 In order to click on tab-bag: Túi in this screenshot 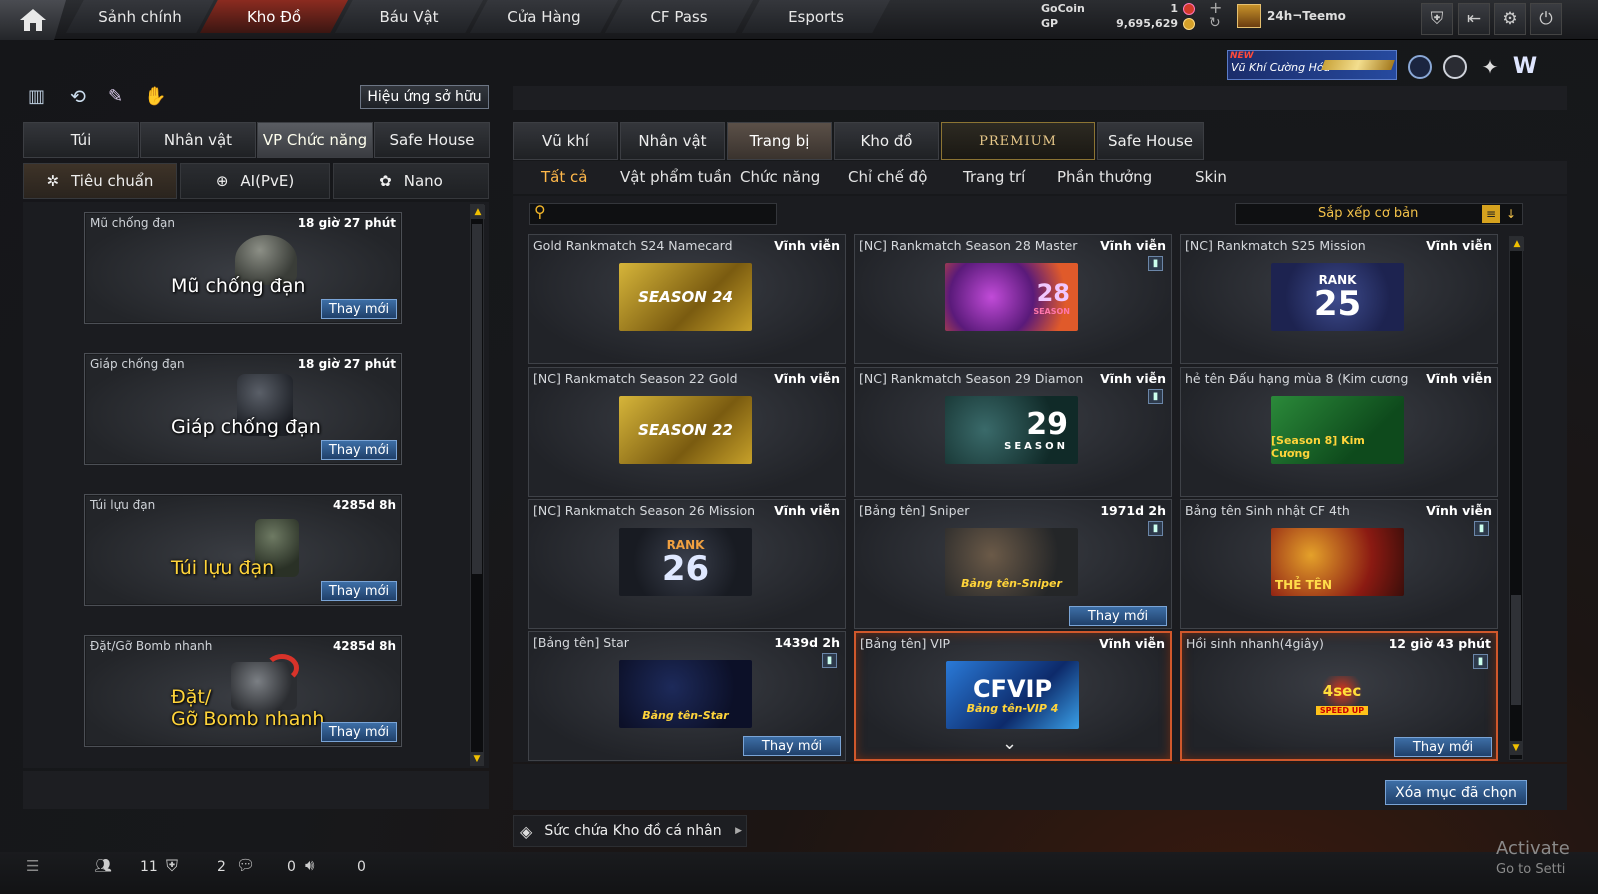, I will do `click(81, 140)`.